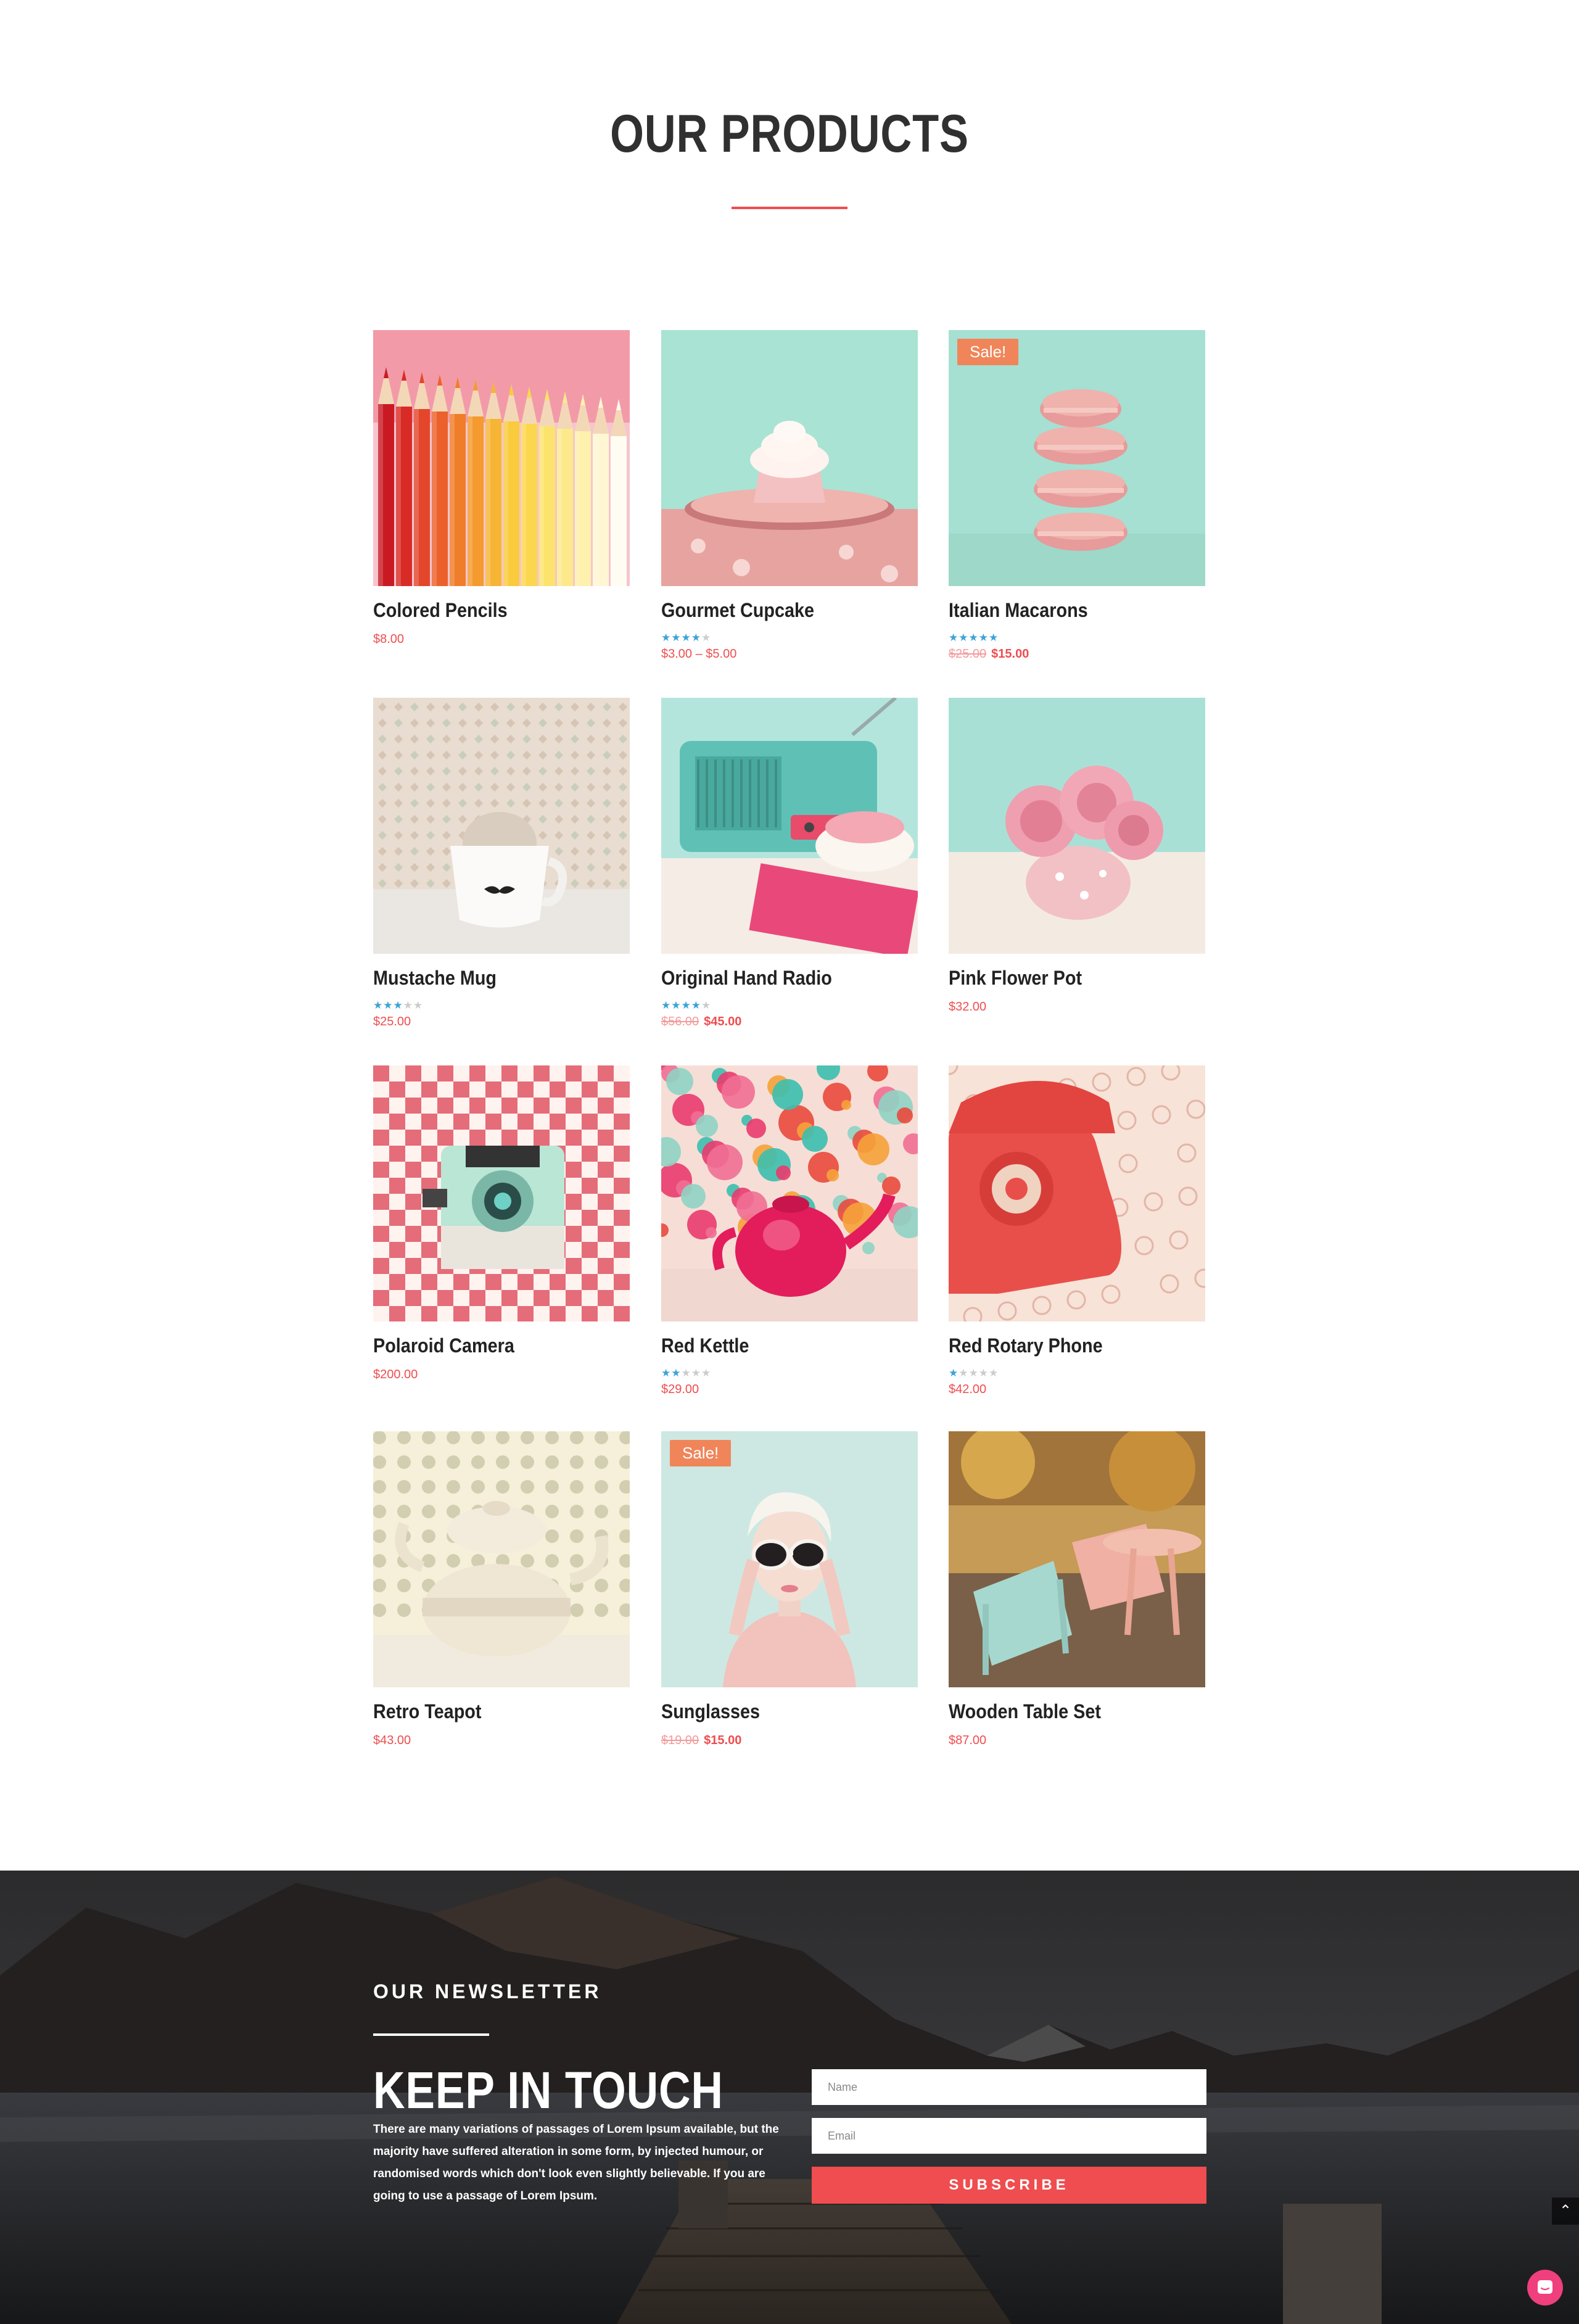 Image resolution: width=1579 pixels, height=2324 pixels. I want to click on original-price: $25.00, so click(968, 654).